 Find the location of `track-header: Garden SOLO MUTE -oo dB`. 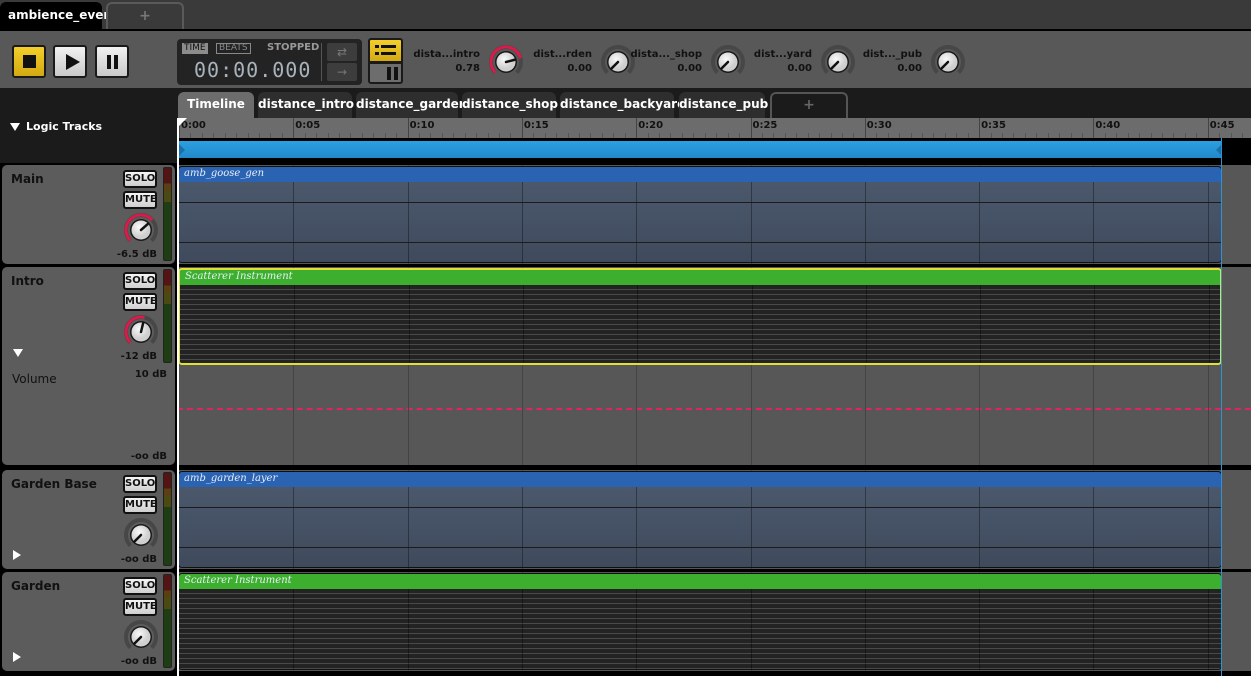

track-header: Garden SOLO MUTE -oo dB is located at coordinates (88, 621).